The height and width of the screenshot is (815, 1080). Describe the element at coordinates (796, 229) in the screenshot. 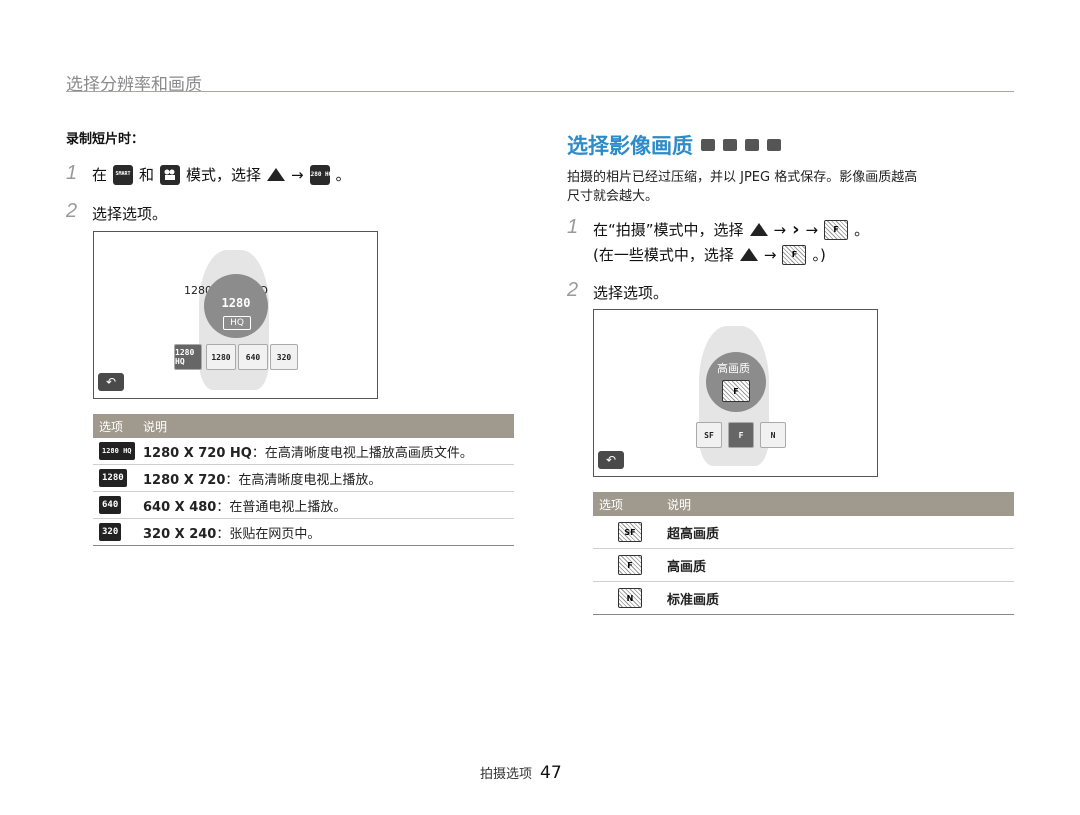

I see `chevron-right-icon: ›` at that location.